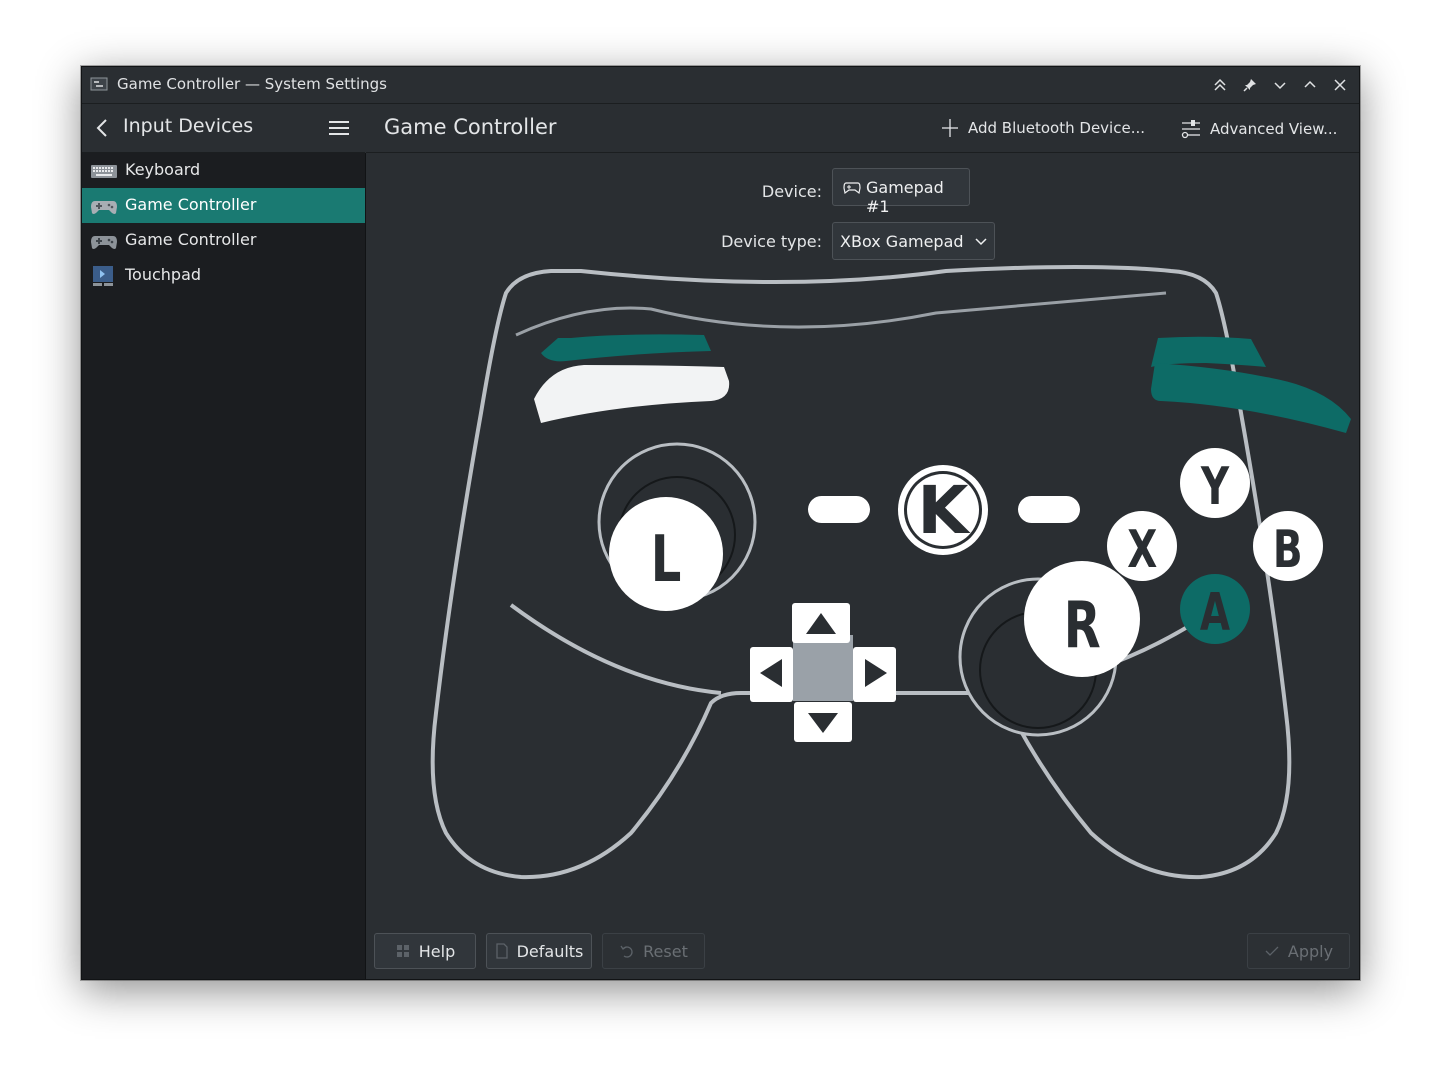 The width and height of the screenshot is (1438, 1074). What do you see at coordinates (102, 128) in the screenshot?
I see `back-arrow-icon` at bounding box center [102, 128].